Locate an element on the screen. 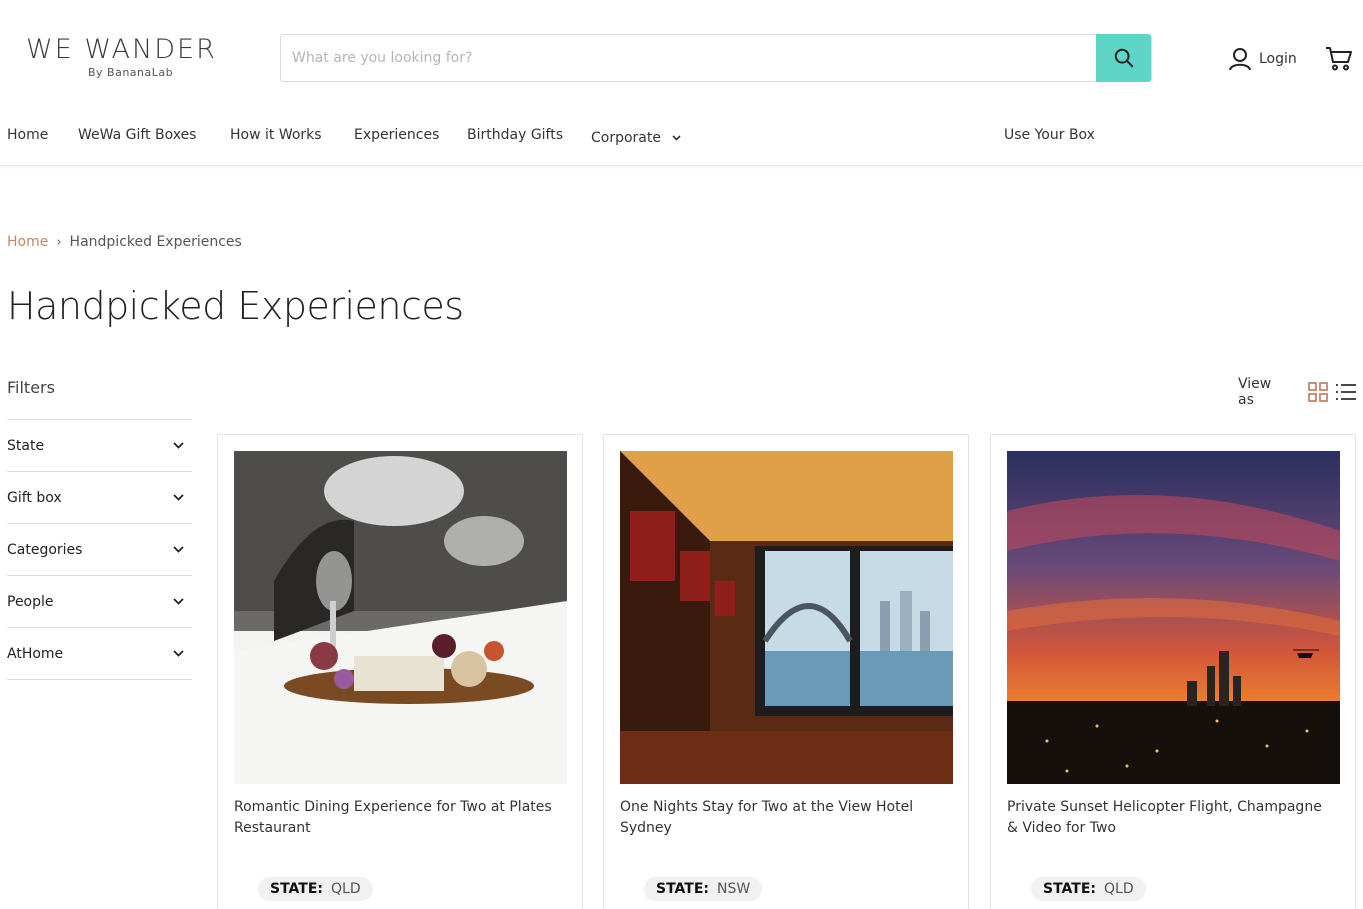 The height and width of the screenshot is (909, 1363). state-badge: STATE: NSW is located at coordinates (703, 889).